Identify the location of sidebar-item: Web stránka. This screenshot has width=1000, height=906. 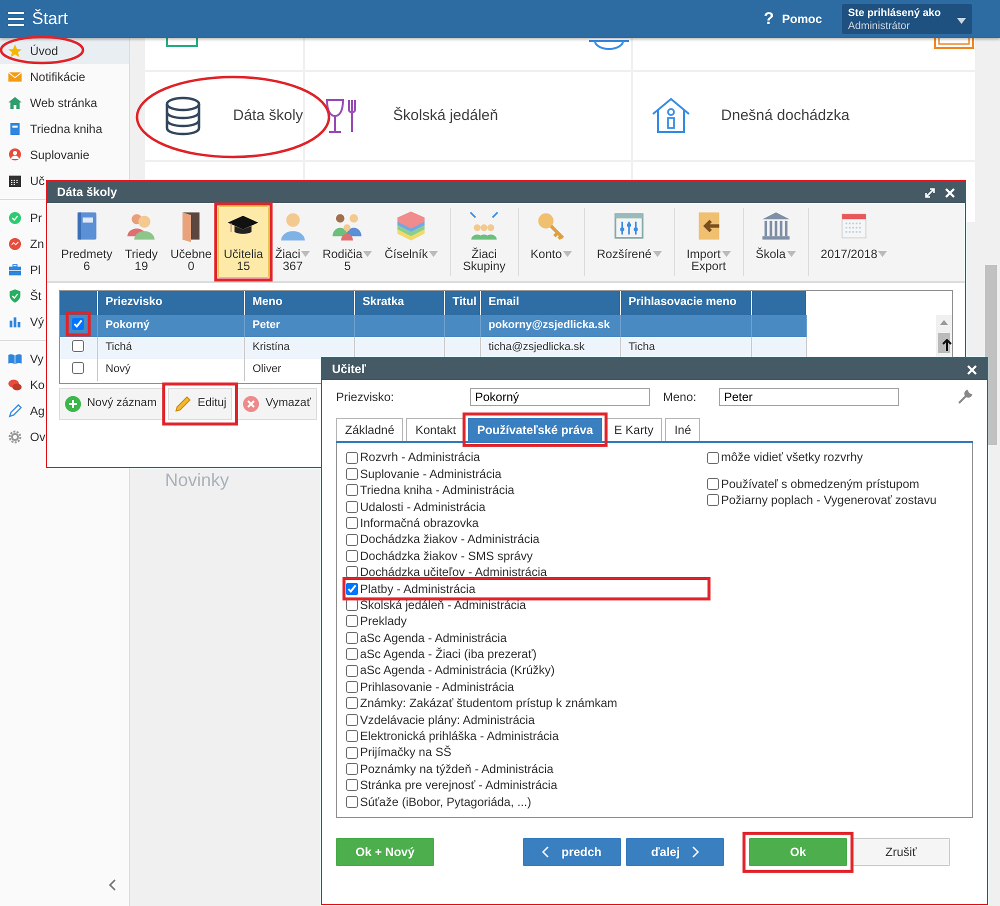
(49, 103).